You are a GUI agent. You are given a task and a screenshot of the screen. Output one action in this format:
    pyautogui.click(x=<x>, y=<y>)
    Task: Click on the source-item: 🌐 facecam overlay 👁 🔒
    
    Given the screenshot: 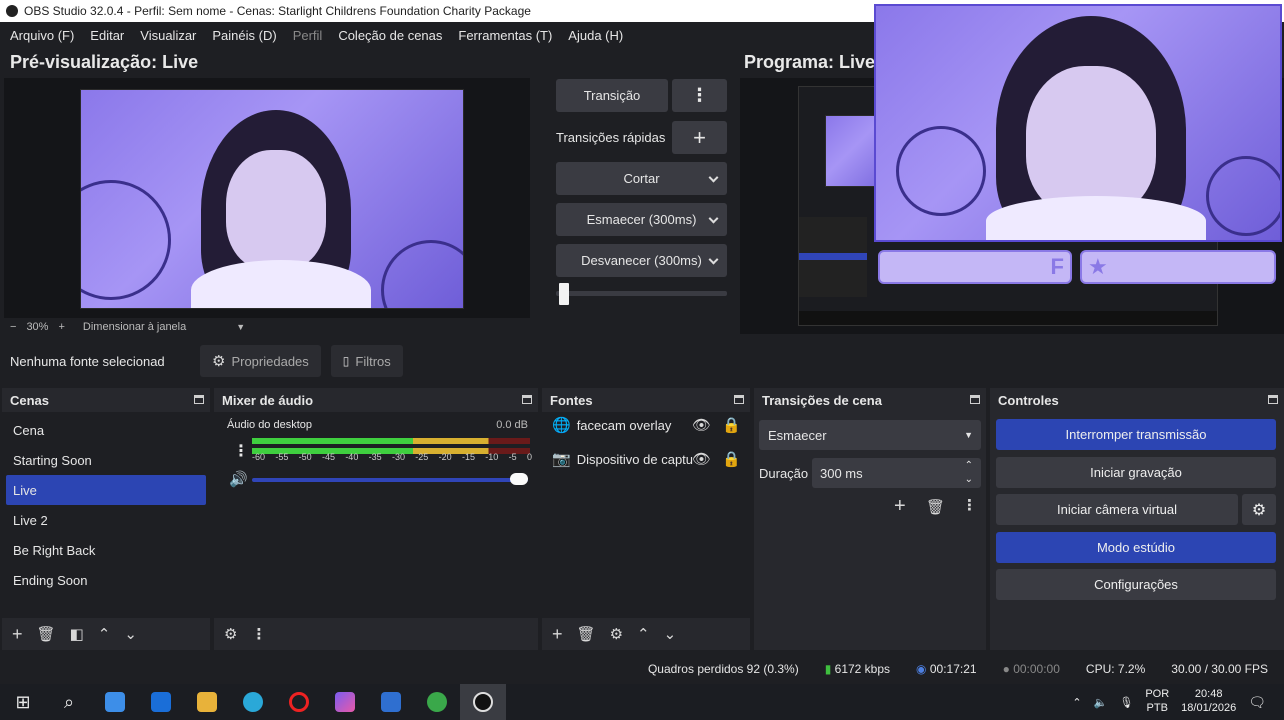 What is the action you would take?
    pyautogui.click(x=646, y=425)
    